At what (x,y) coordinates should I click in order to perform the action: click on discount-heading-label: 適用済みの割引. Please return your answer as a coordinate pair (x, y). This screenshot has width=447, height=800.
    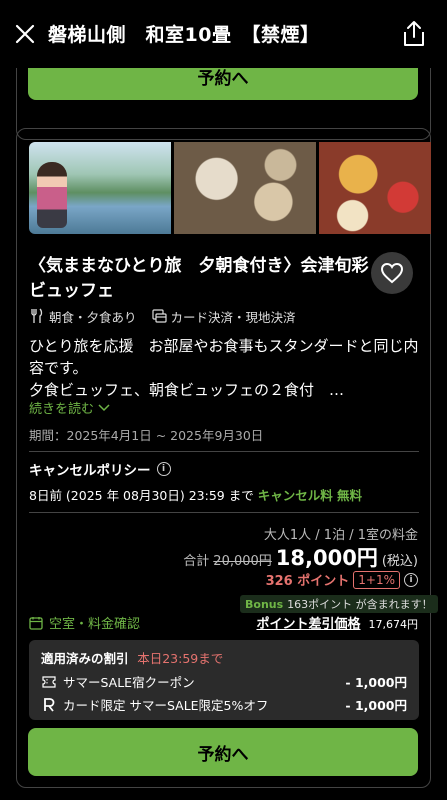
    Looking at the image, I should click on (85, 658).